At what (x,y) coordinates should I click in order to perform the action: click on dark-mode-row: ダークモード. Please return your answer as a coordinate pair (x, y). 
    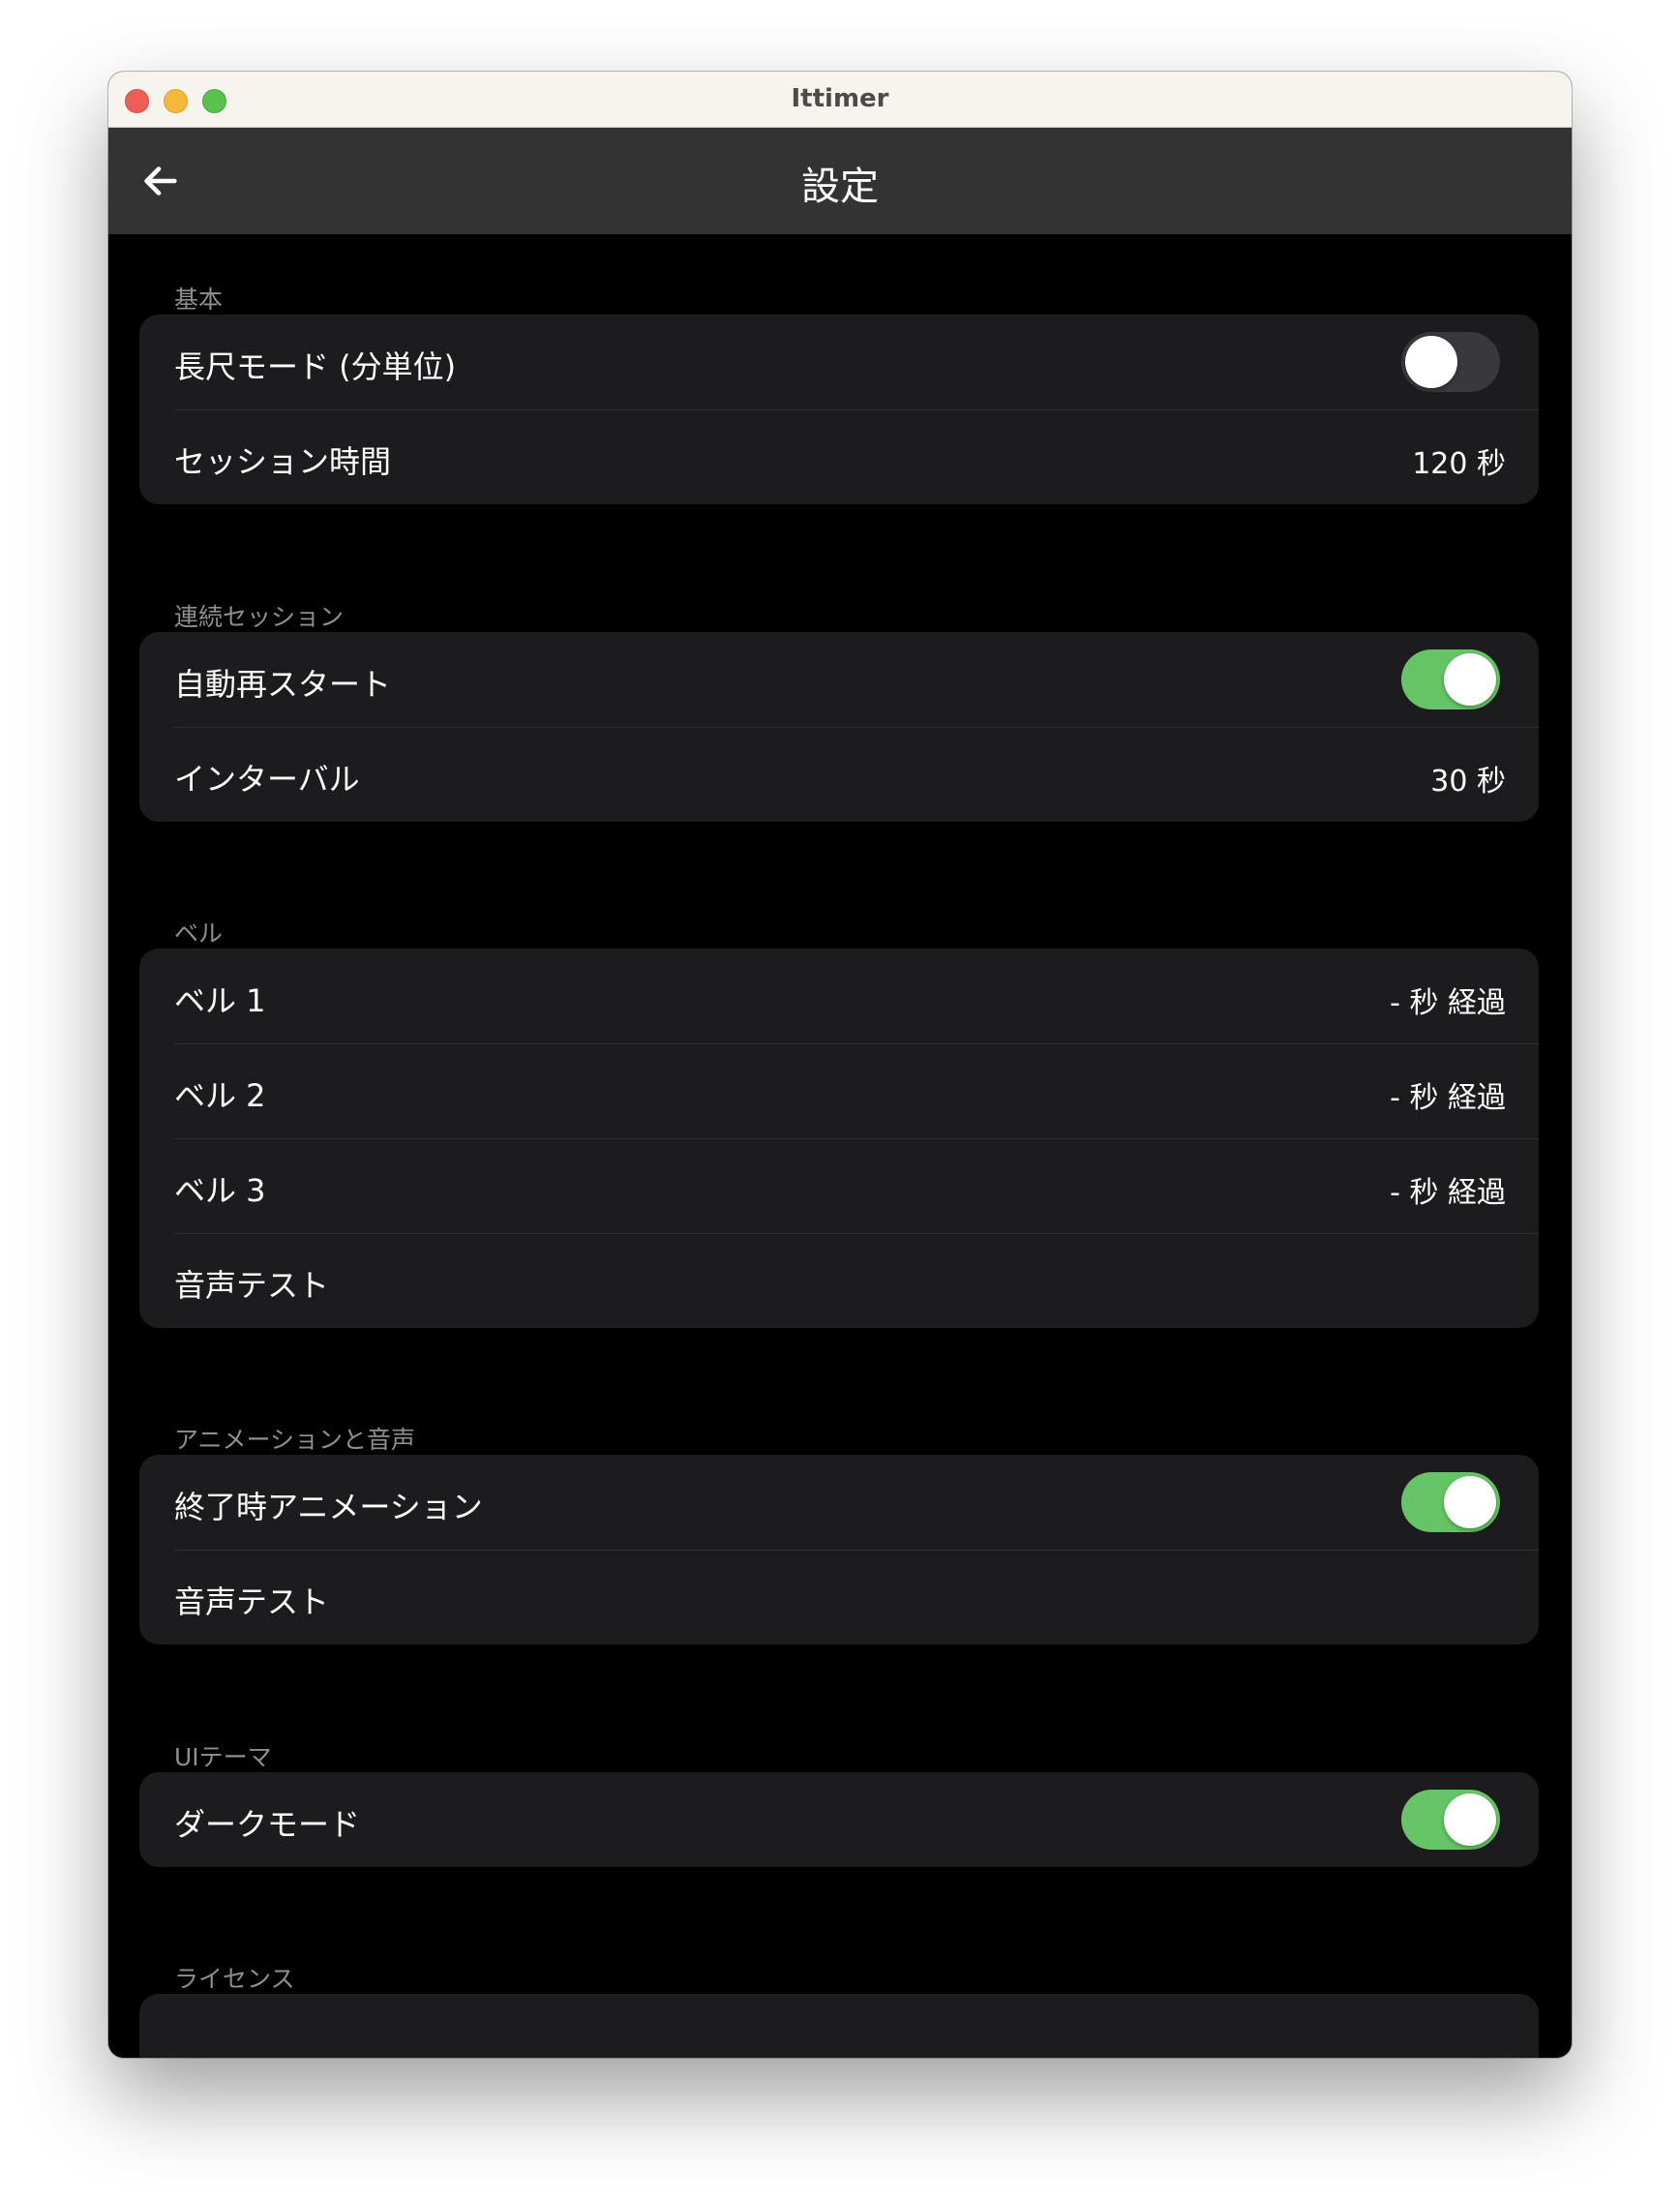
    Looking at the image, I should click on (839, 1819).